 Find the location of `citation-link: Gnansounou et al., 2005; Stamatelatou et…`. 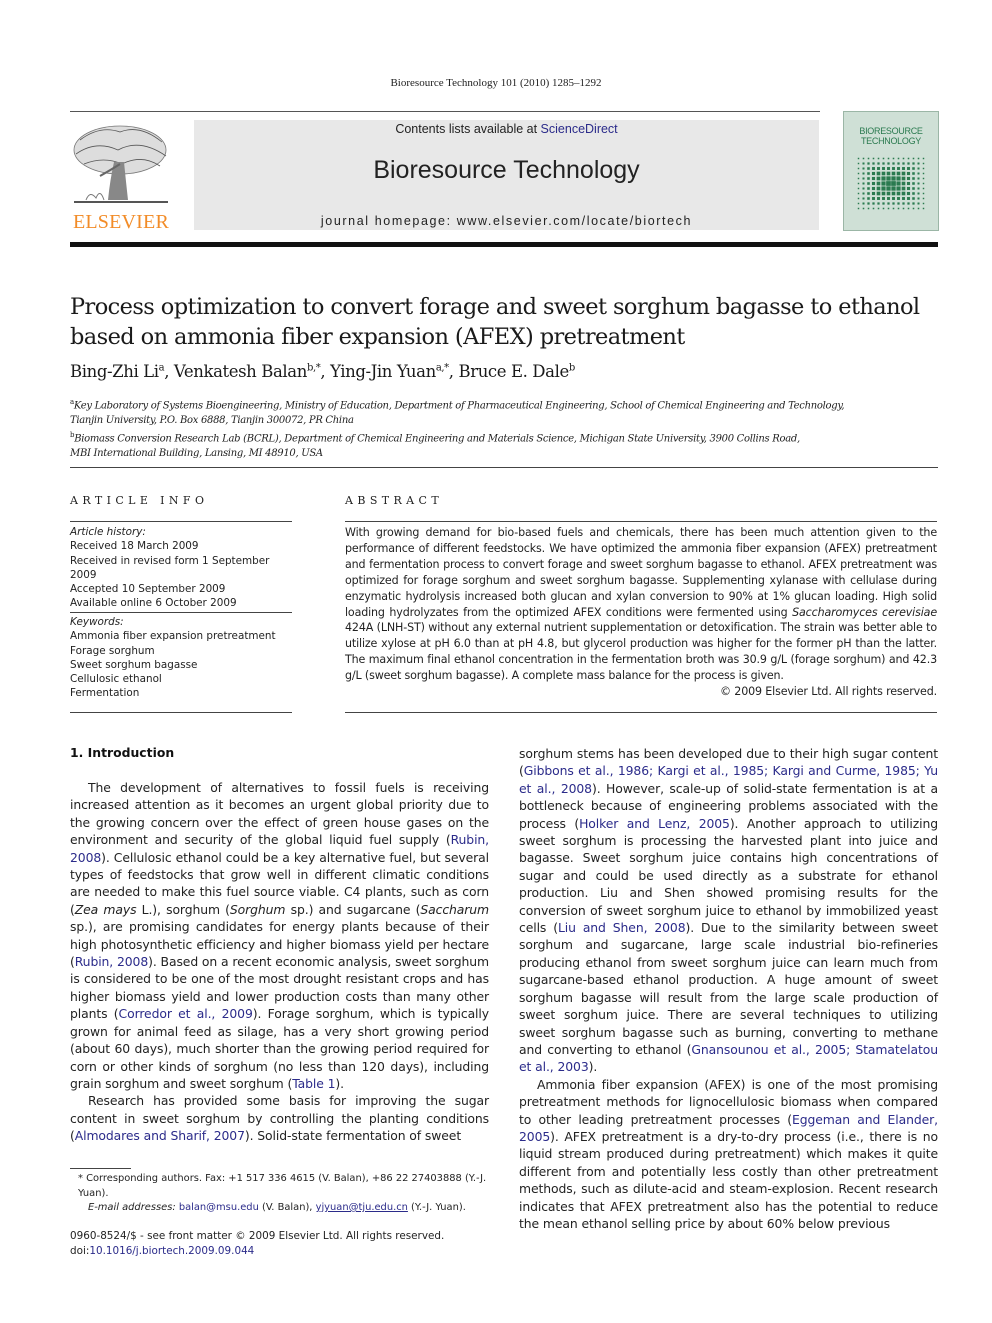

citation-link: Gnansounou et al., 2005; Stamatelatou et… is located at coordinates (728, 1058).